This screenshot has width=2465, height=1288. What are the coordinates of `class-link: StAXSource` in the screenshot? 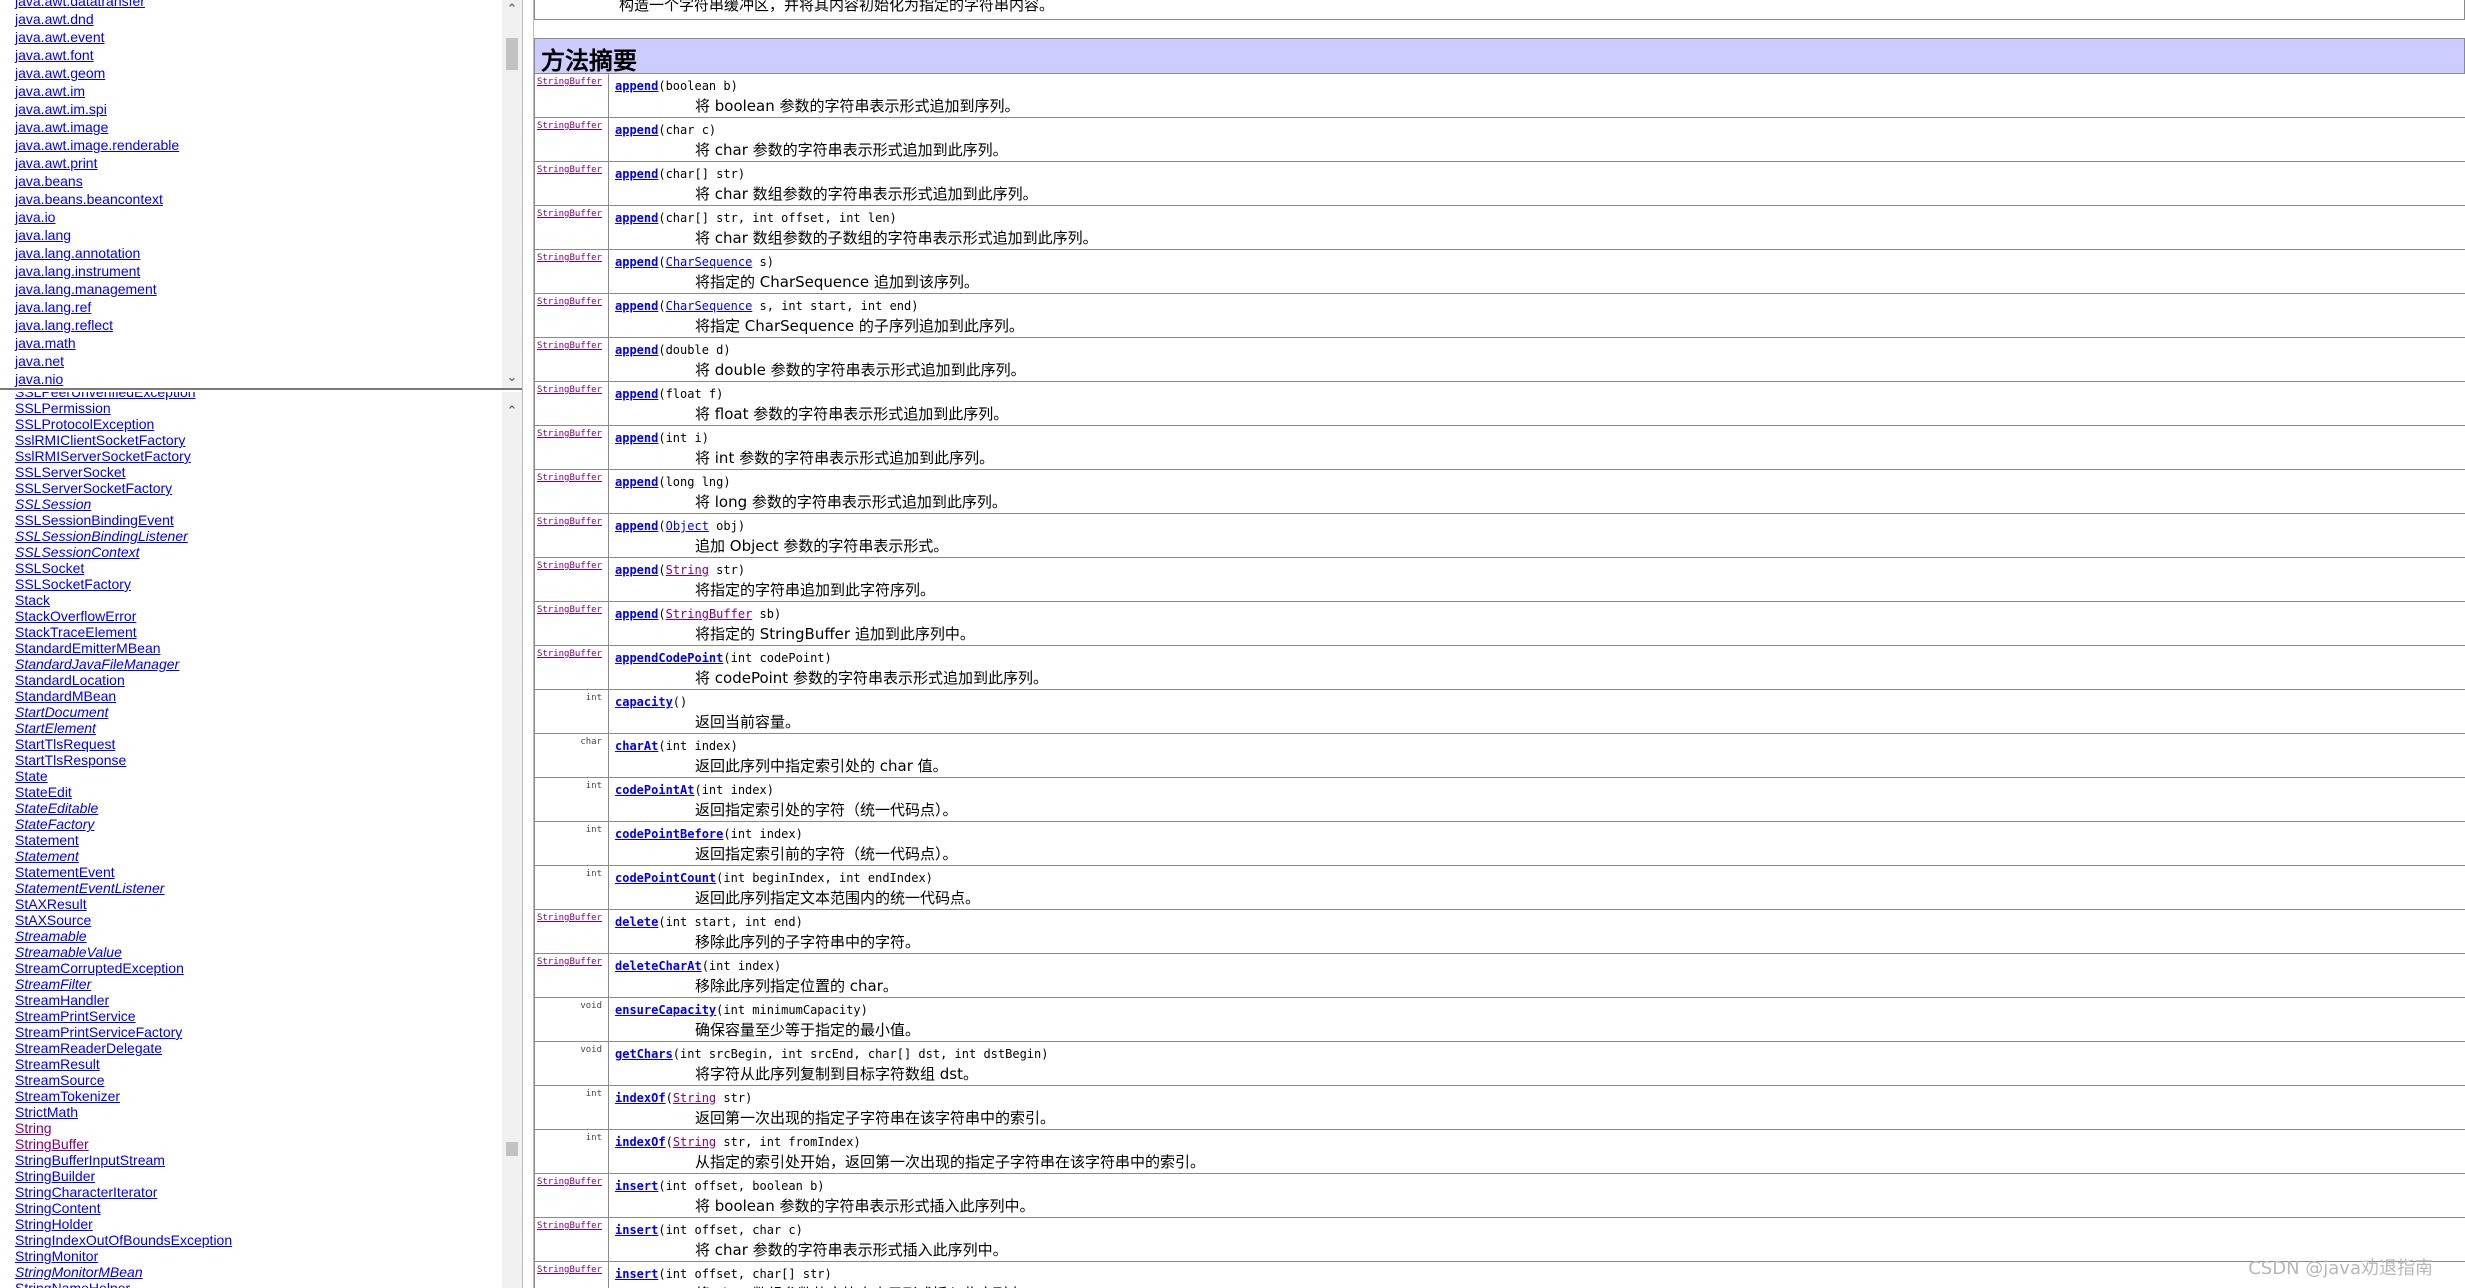 It's located at (255, 920).